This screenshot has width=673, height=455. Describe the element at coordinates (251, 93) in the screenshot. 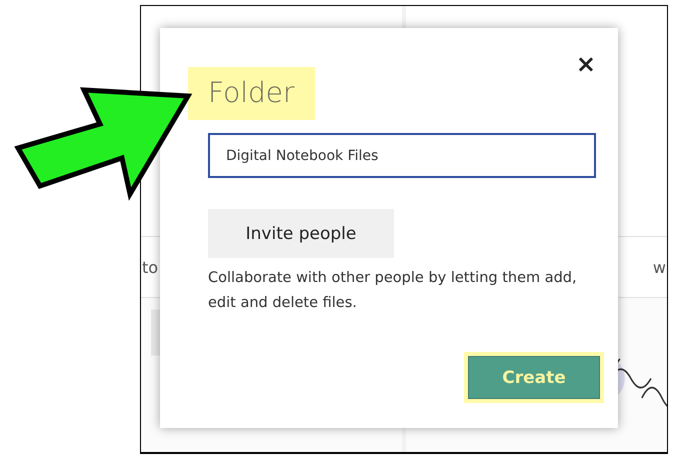

I see `dialog-title: Folder` at that location.